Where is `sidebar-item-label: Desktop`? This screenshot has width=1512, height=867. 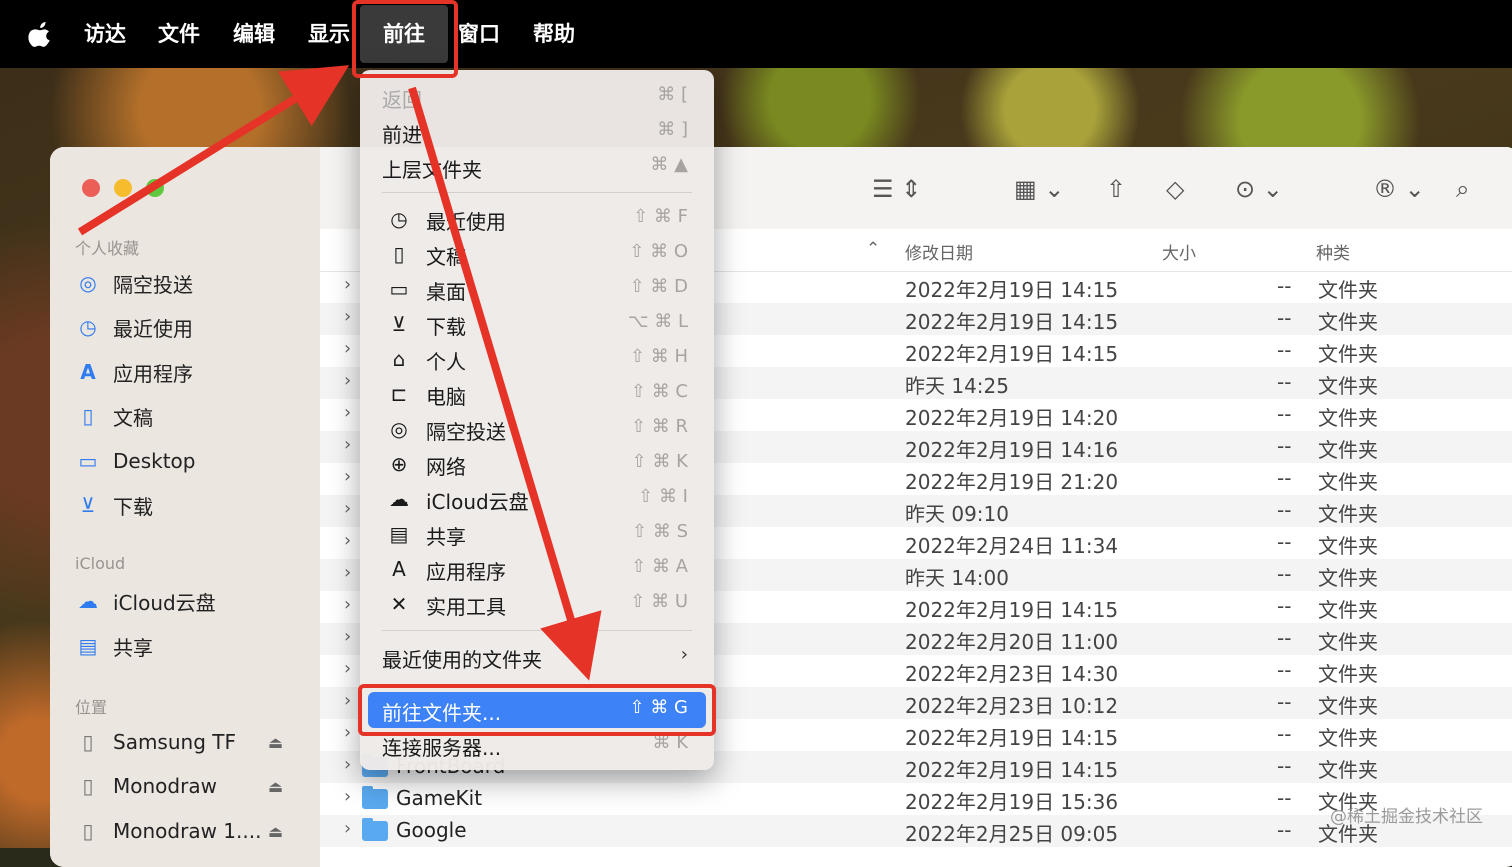 sidebar-item-label: Desktop is located at coordinates (154, 461).